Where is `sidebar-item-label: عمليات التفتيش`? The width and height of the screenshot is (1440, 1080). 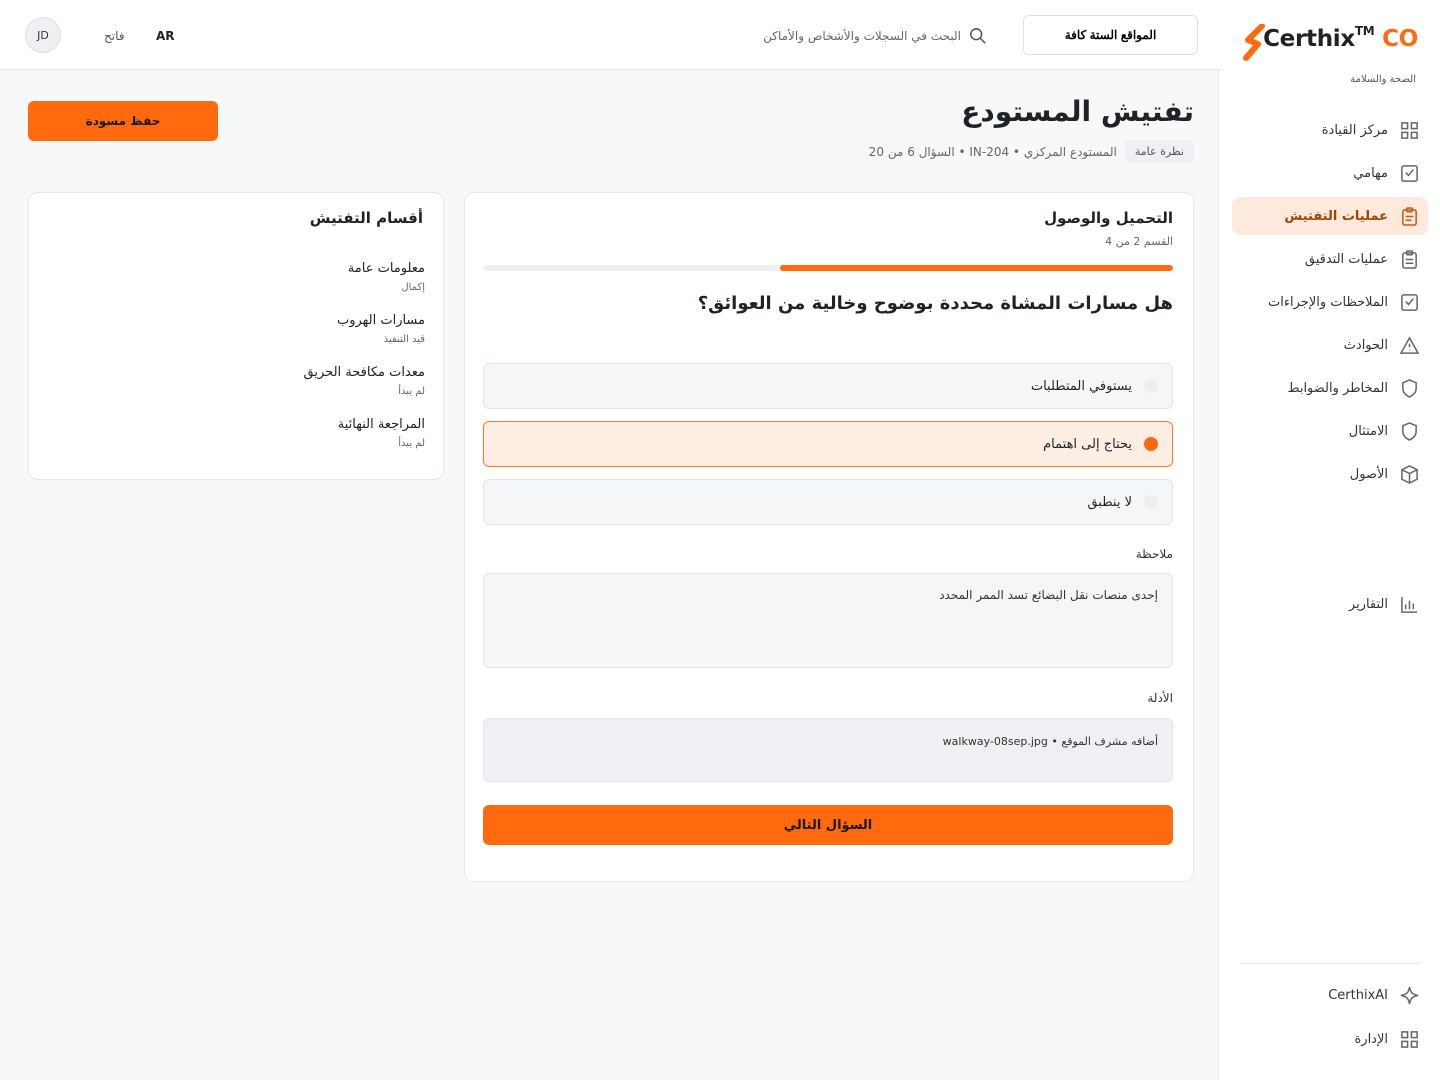
sidebar-item-label: عمليات التفتيش is located at coordinates (1336, 216).